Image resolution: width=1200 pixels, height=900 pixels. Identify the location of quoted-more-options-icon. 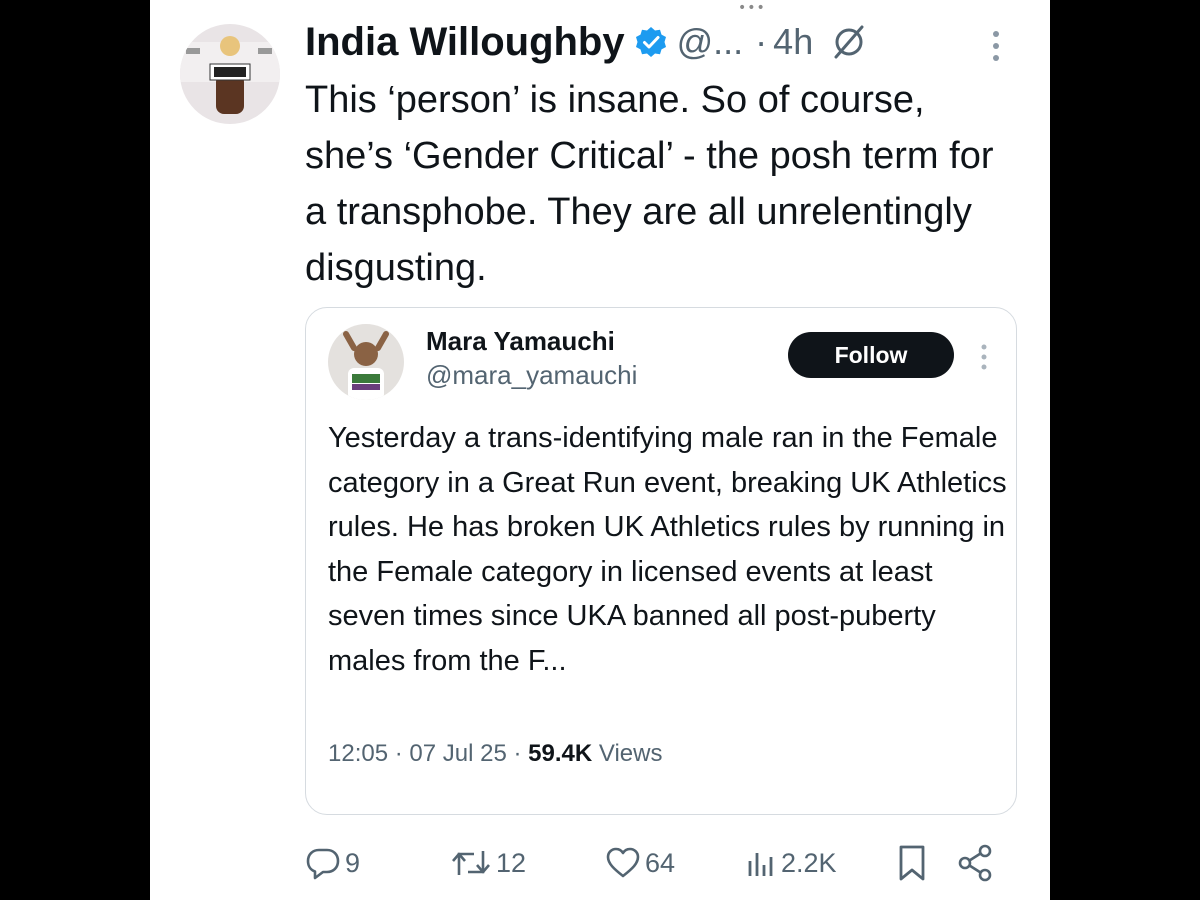
(984, 357).